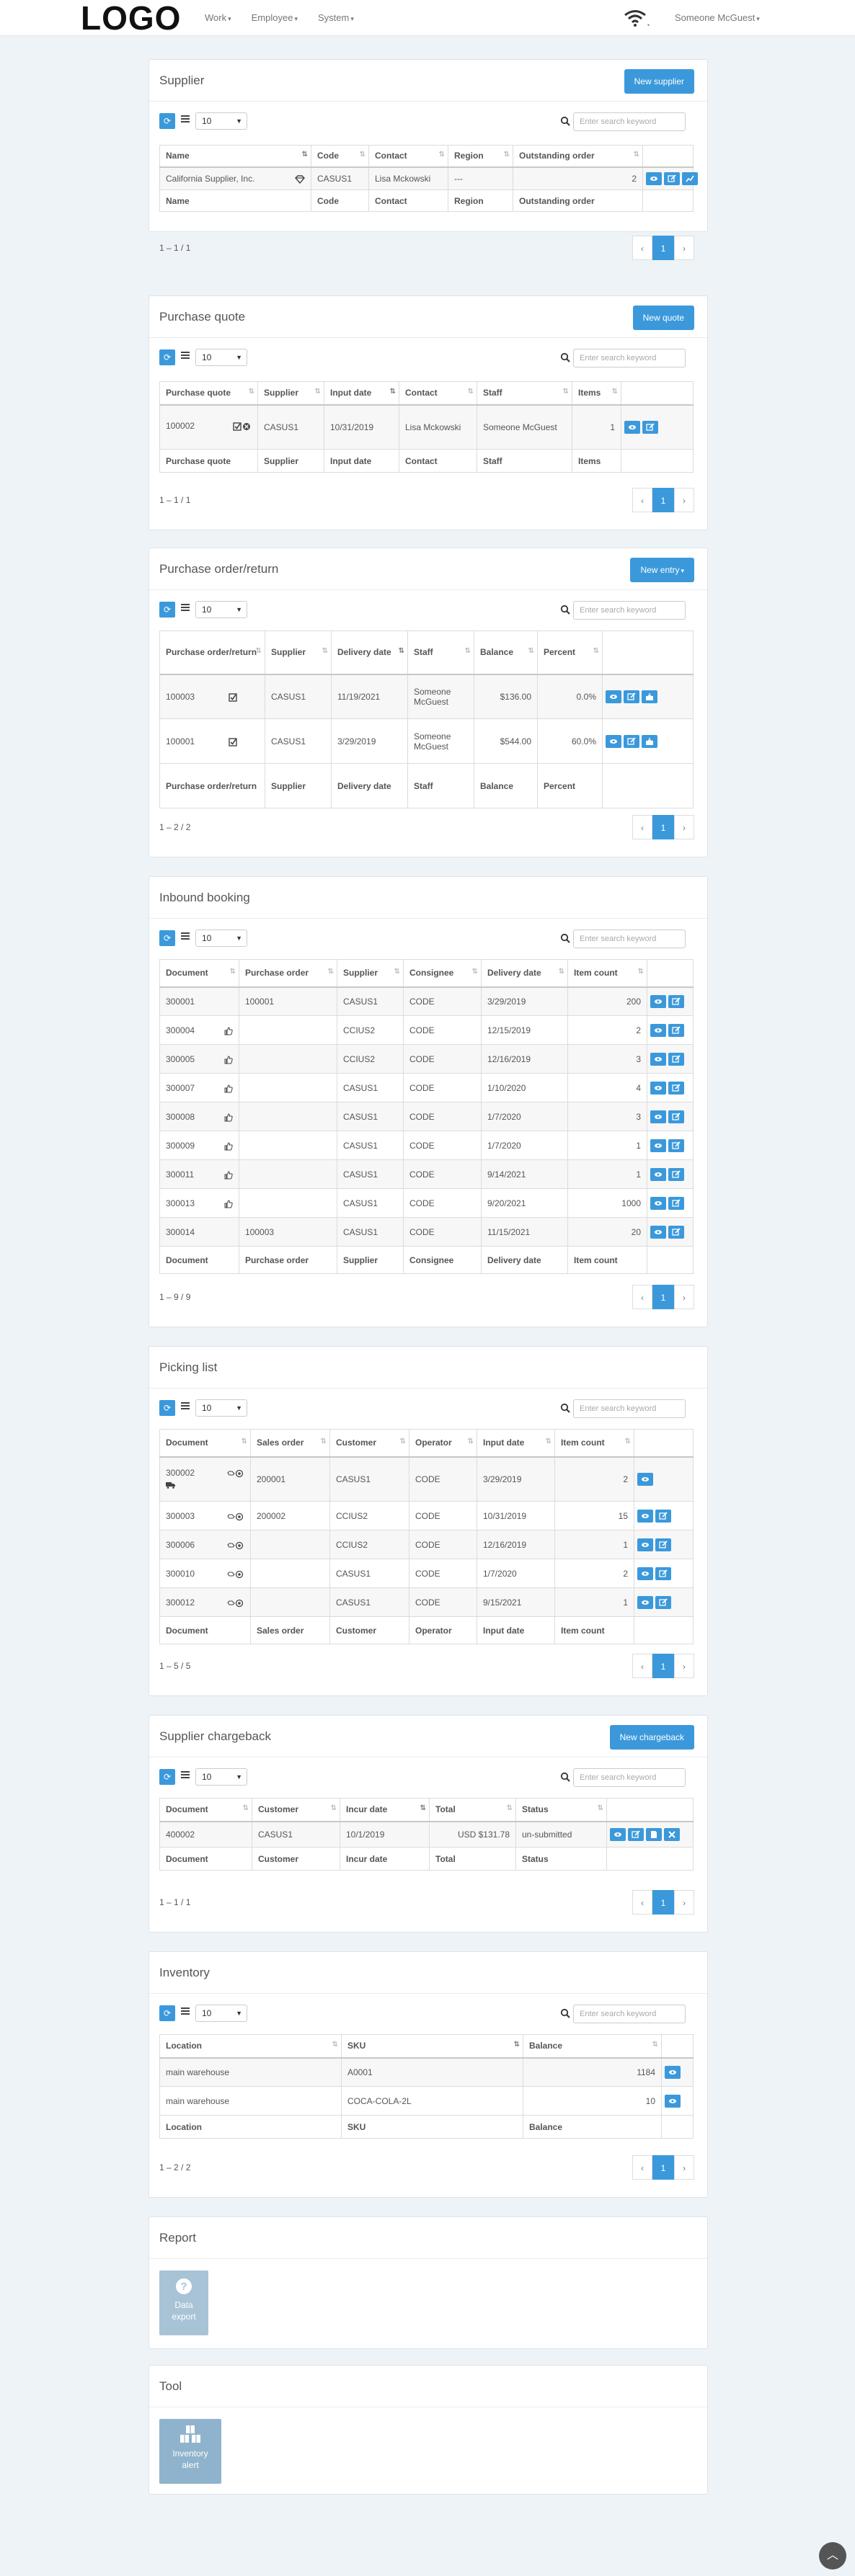  Describe the element at coordinates (578, 156) in the screenshot. I see `col-header-outstanding: Outstanding order ⇅` at that location.